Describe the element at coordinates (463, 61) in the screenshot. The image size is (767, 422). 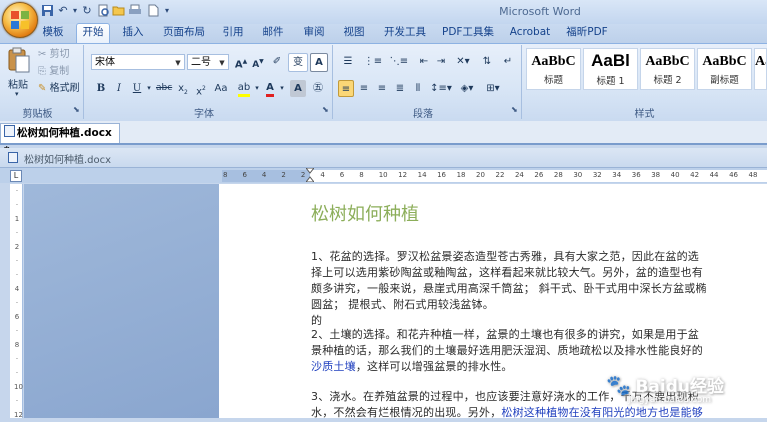
I see `chinese-layout-button: ✕▾` at that location.